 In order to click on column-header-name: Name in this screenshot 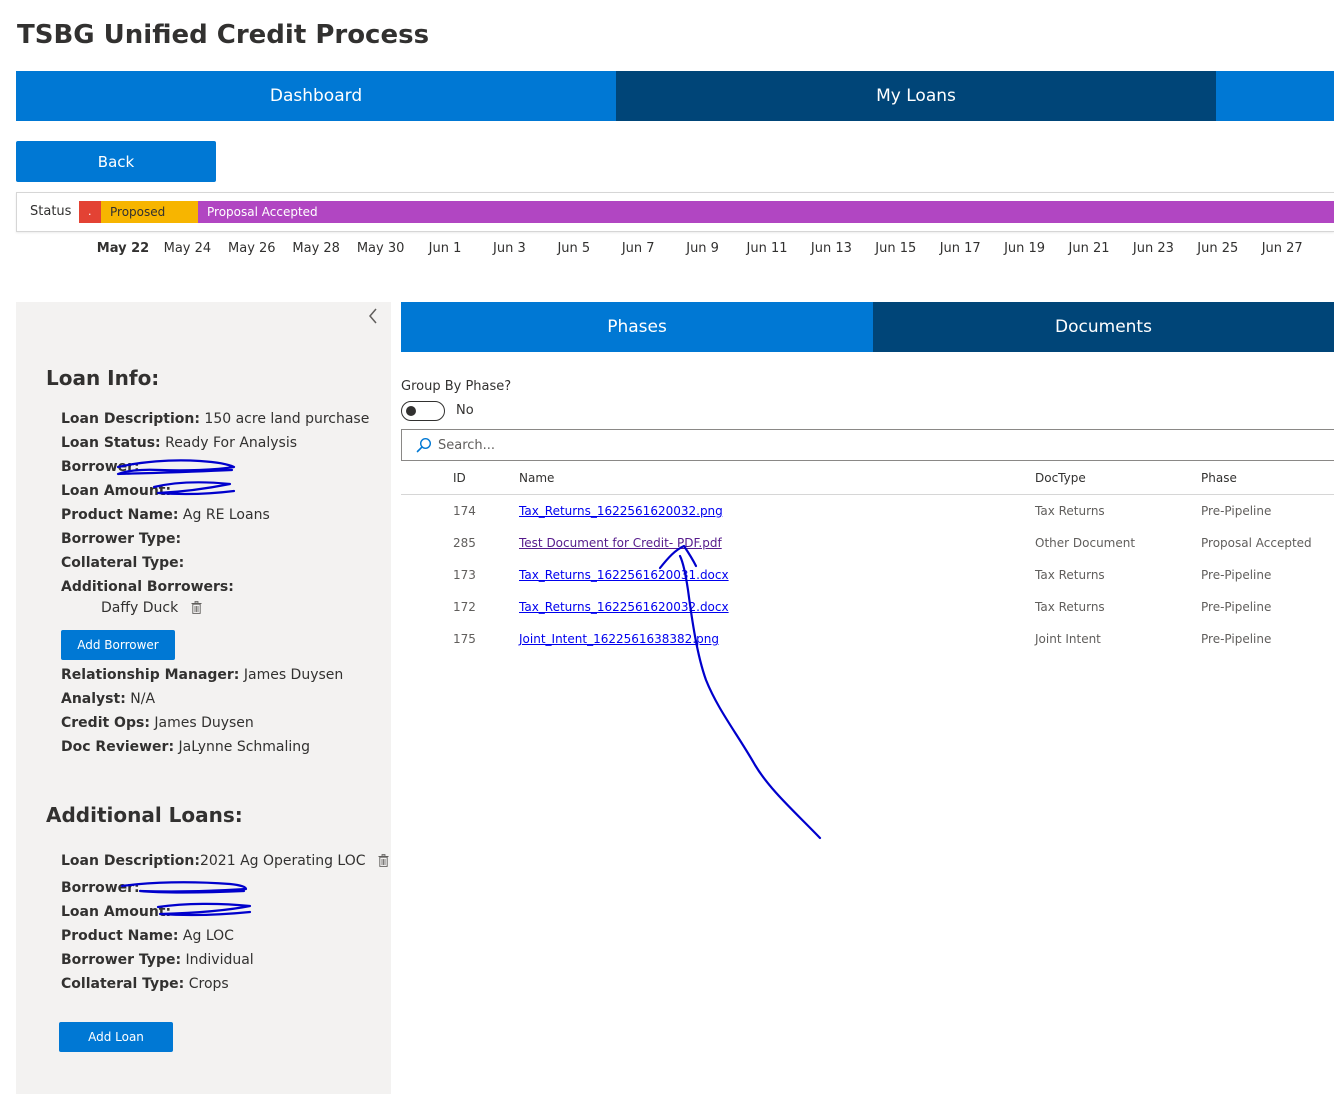, I will do `click(536, 478)`.